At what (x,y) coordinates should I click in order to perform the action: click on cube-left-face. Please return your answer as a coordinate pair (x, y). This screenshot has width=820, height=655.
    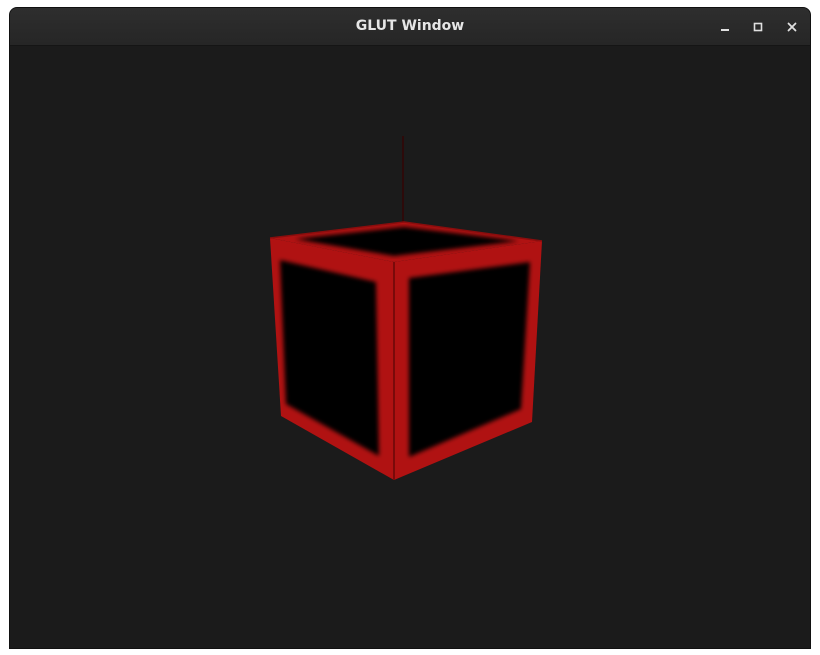
    Looking at the image, I should click on (332, 359).